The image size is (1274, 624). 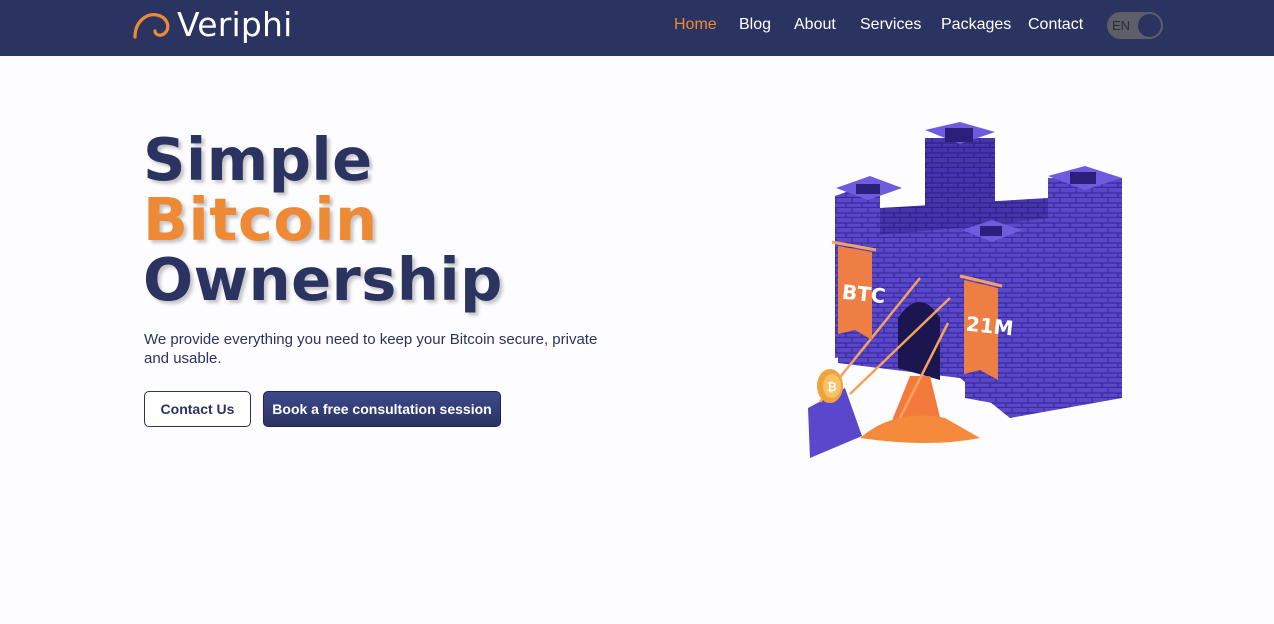 I want to click on toggle-knob, so click(x=1149, y=25).